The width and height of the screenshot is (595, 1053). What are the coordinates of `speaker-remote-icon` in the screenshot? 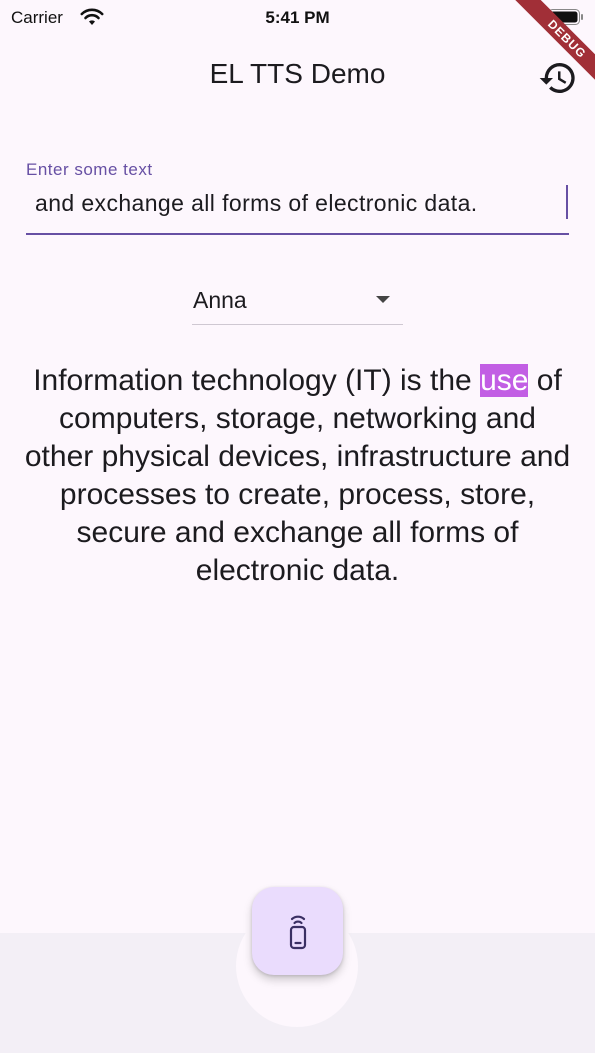 It's located at (298, 932).